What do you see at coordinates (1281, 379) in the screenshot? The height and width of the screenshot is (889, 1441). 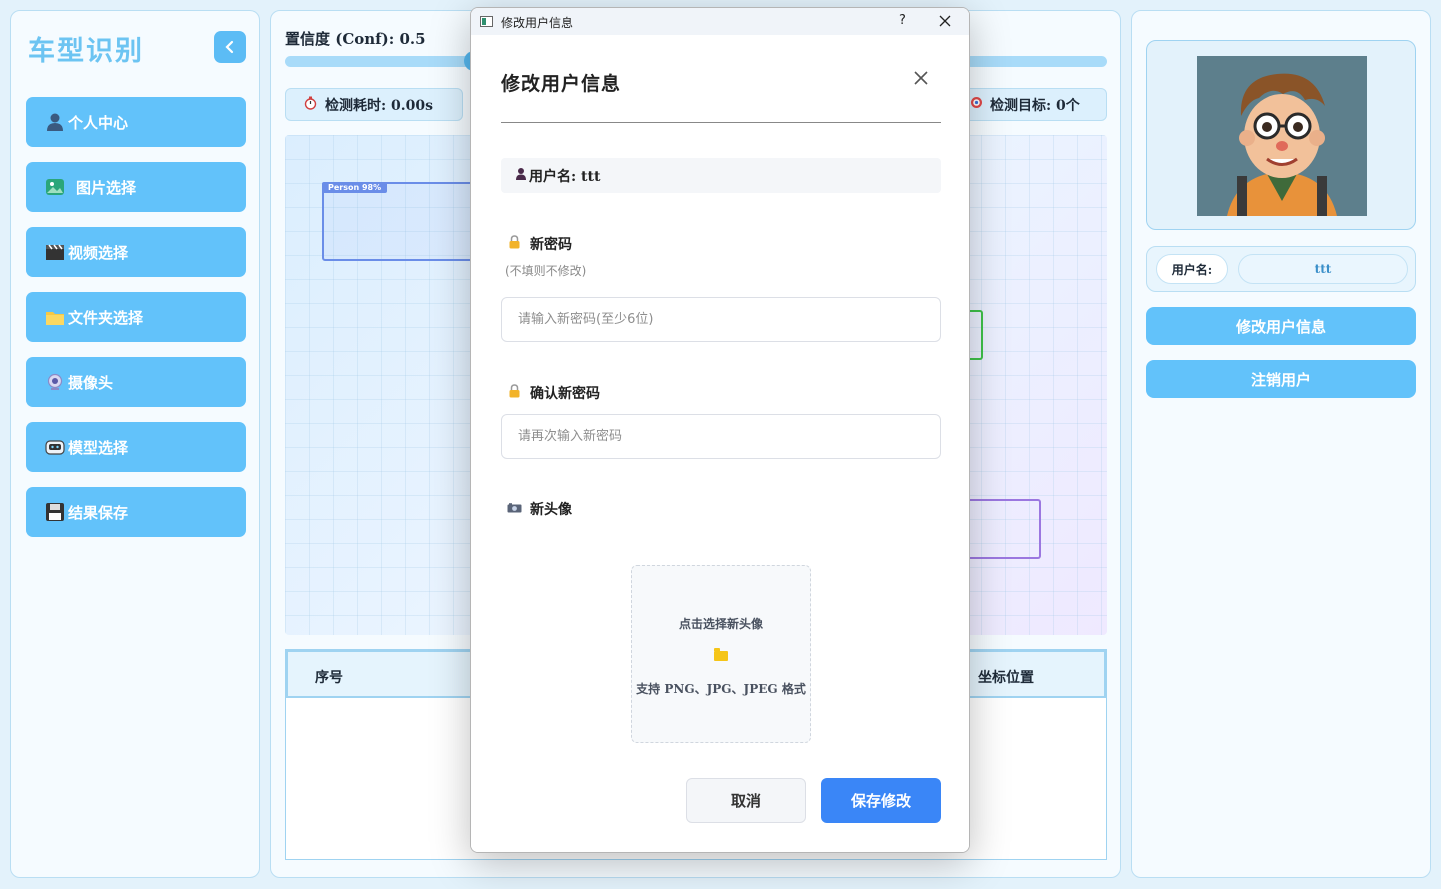 I see `logout-button: 注销用户` at bounding box center [1281, 379].